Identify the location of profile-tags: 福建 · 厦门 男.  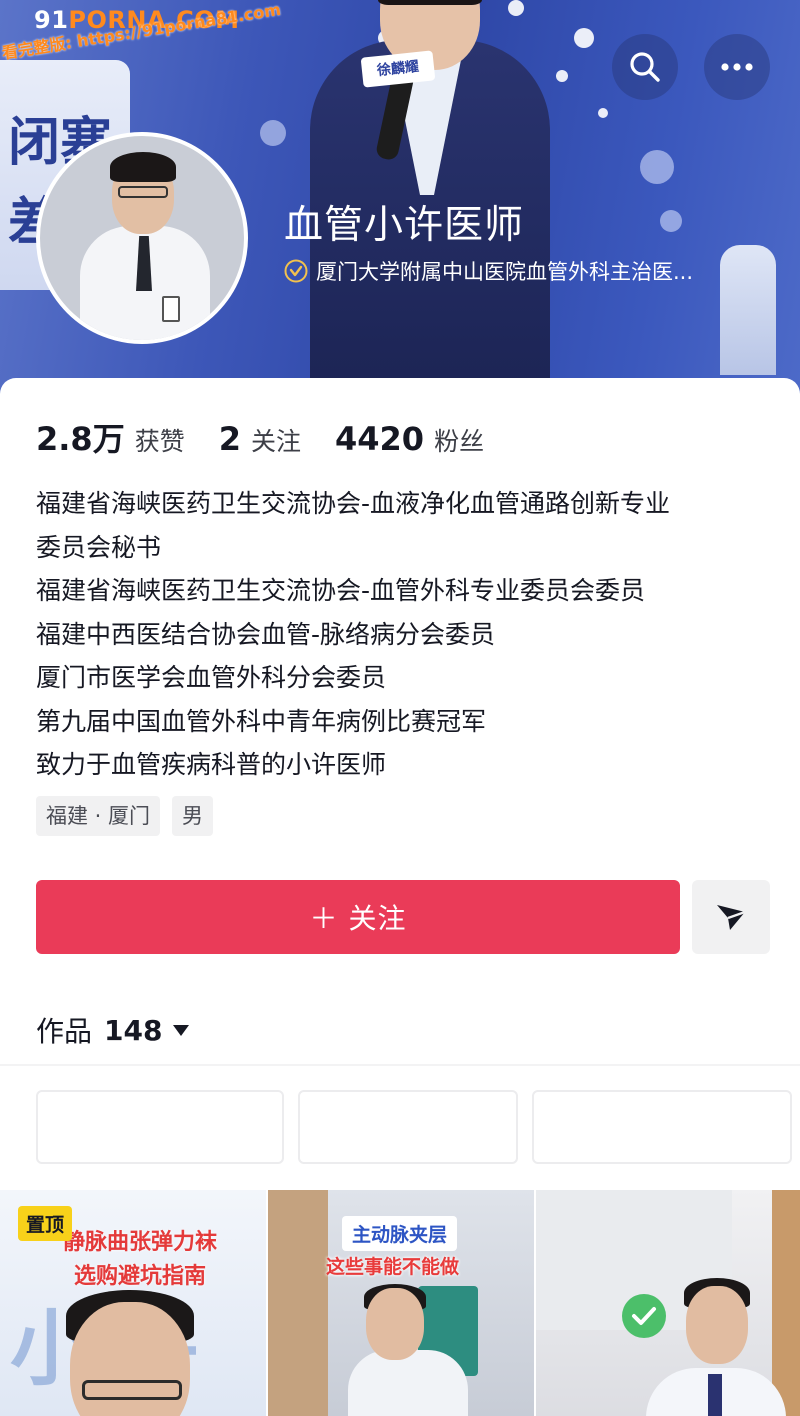
(130, 816).